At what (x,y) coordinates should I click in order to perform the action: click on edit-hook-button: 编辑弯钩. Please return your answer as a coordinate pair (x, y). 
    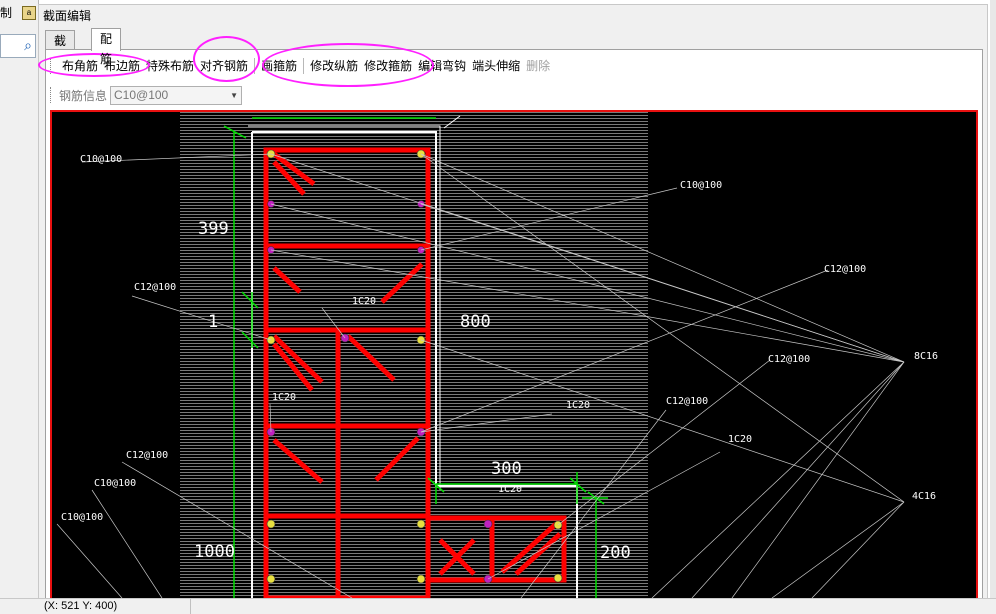
    Looking at the image, I should click on (442, 66).